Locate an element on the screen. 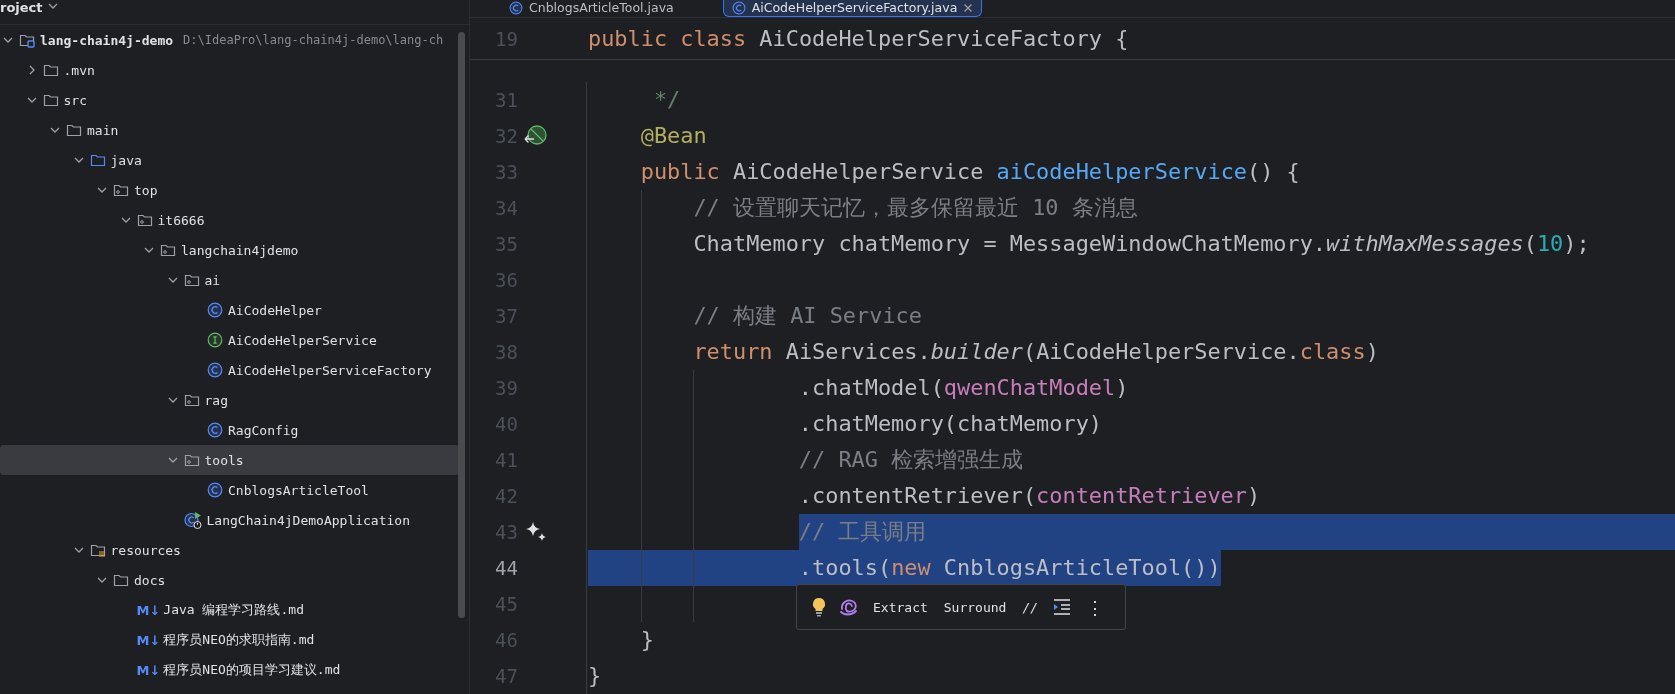 The height and width of the screenshot is (694, 1675). tree-item: .mvn is located at coordinates (229, 70).